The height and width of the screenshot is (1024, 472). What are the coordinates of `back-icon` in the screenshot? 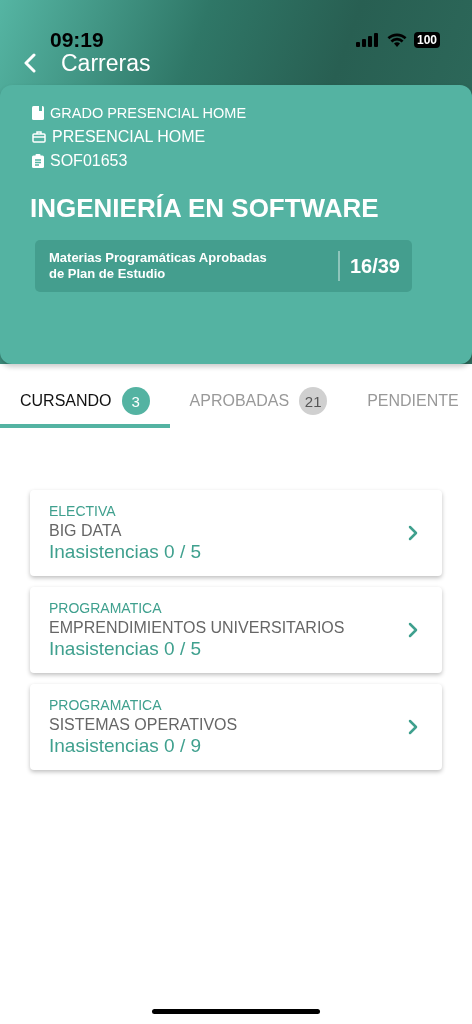 It's located at (30, 63).